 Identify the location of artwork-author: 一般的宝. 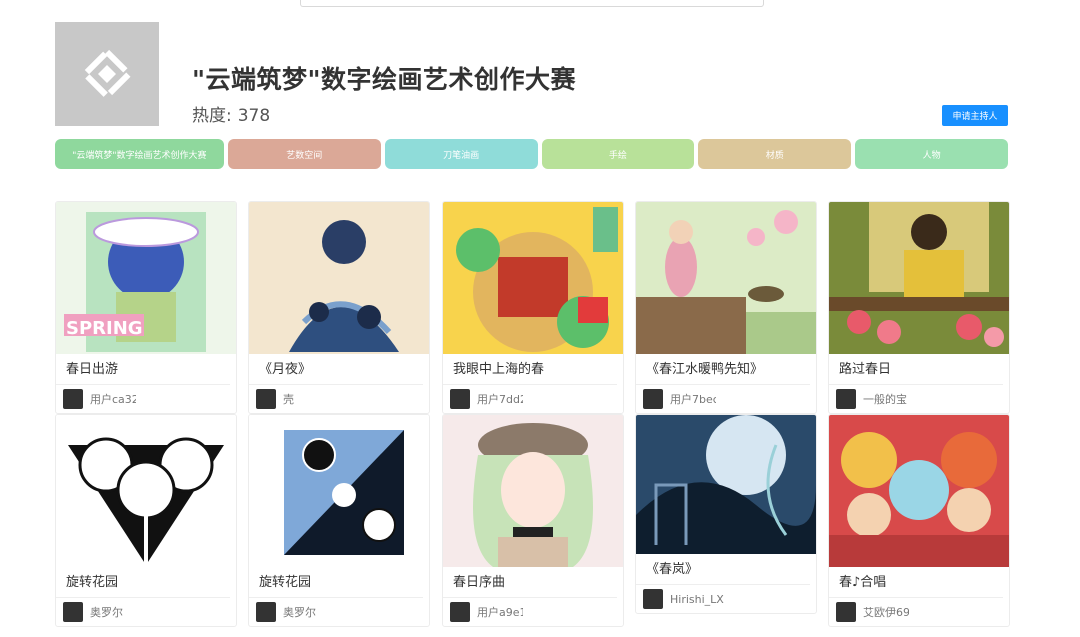
(919, 399).